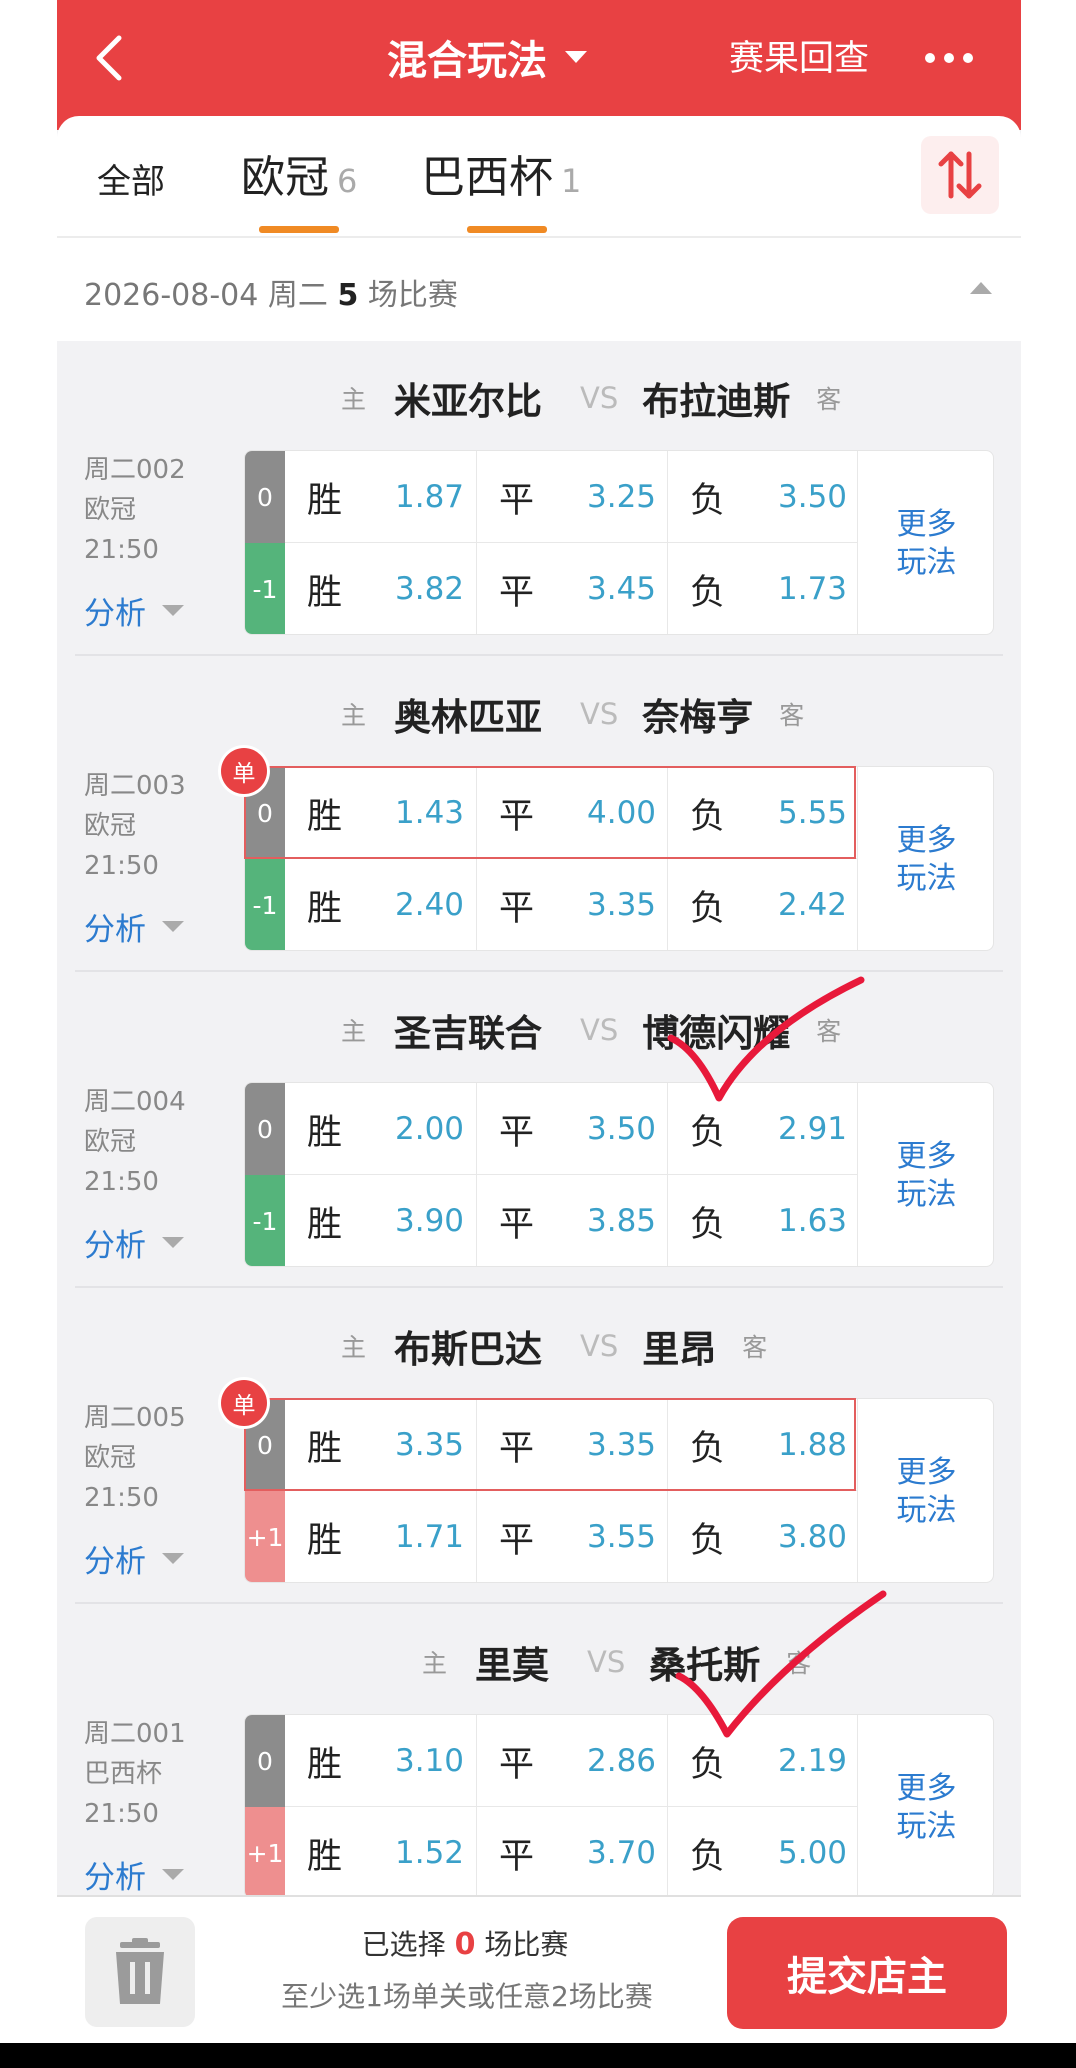 The height and width of the screenshot is (2068, 1076). What do you see at coordinates (123, 1774) in the screenshot?
I see `match-league: 巴西杯` at bounding box center [123, 1774].